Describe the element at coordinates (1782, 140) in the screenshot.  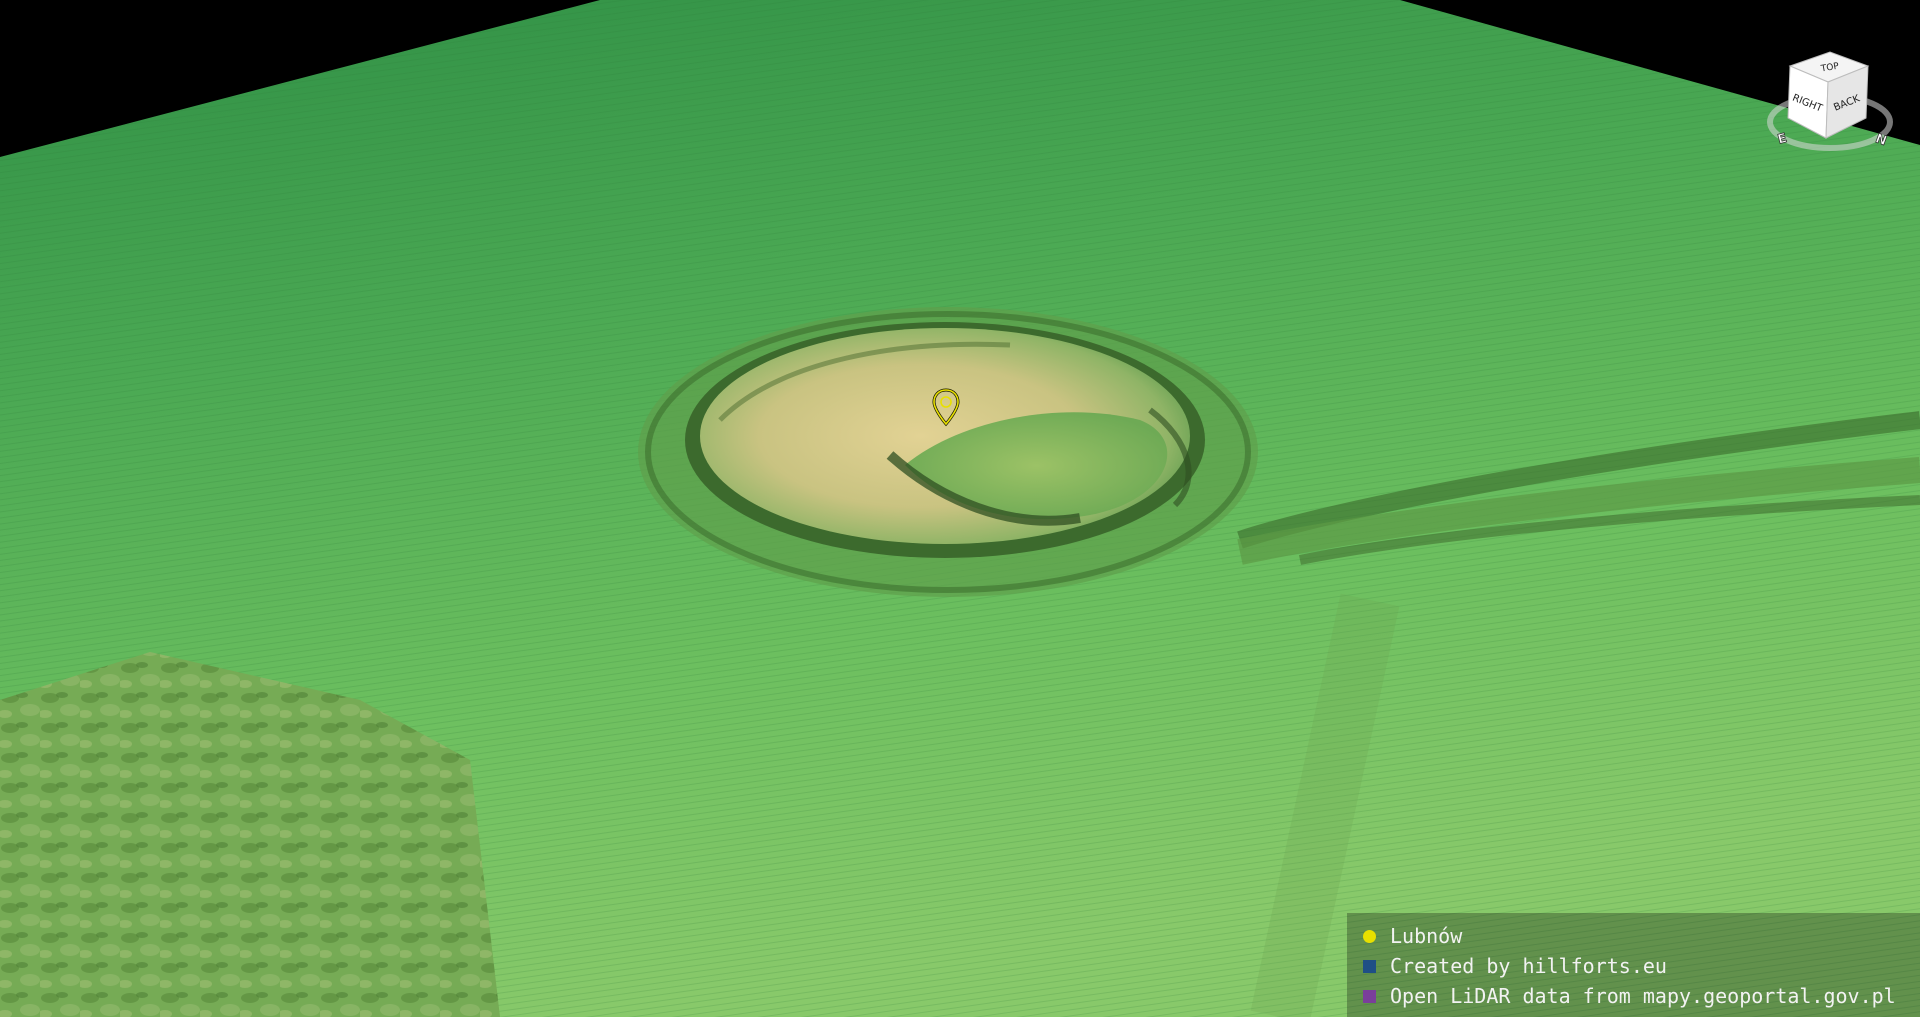
I see `compass-east-label: E` at that location.